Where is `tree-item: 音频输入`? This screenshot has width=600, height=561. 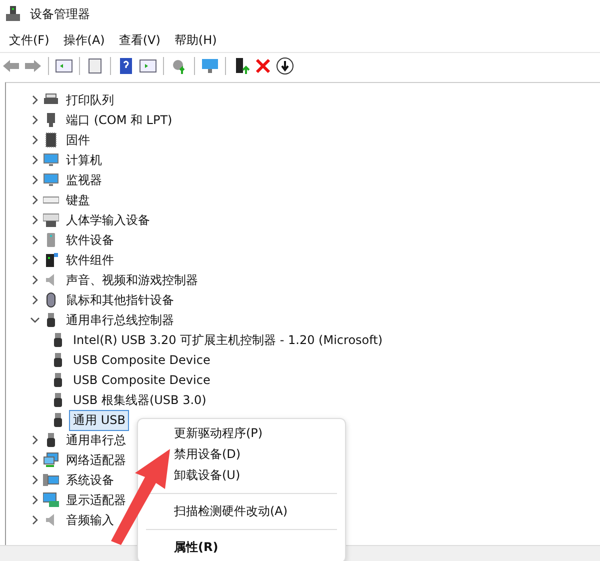 tree-item: 音频输入 is located at coordinates (90, 520).